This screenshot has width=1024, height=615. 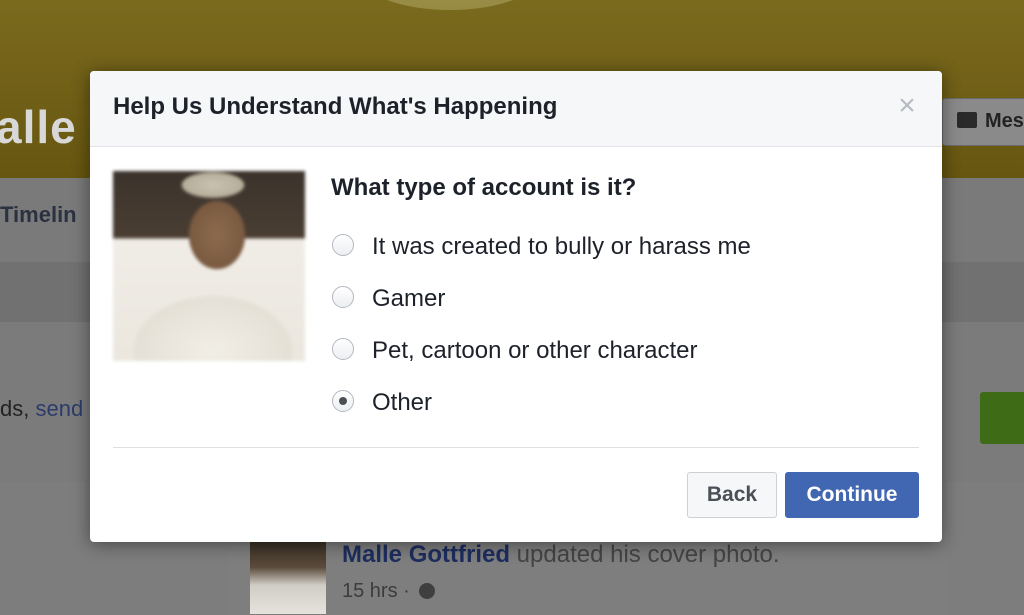 I want to click on radio-button-selected, so click(x=343, y=401).